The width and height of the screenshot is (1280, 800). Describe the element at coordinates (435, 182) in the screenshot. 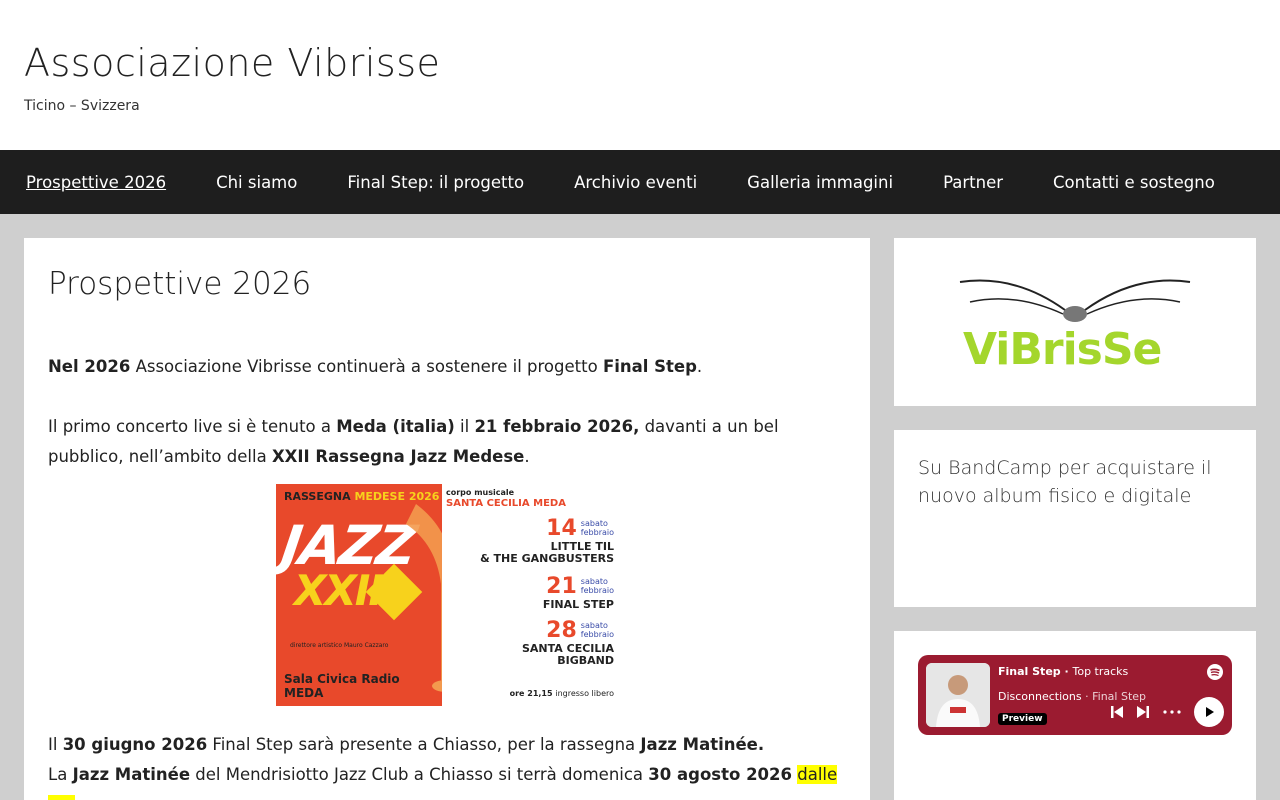

I see `nav-item-final-step: Final Step: il progetto` at that location.